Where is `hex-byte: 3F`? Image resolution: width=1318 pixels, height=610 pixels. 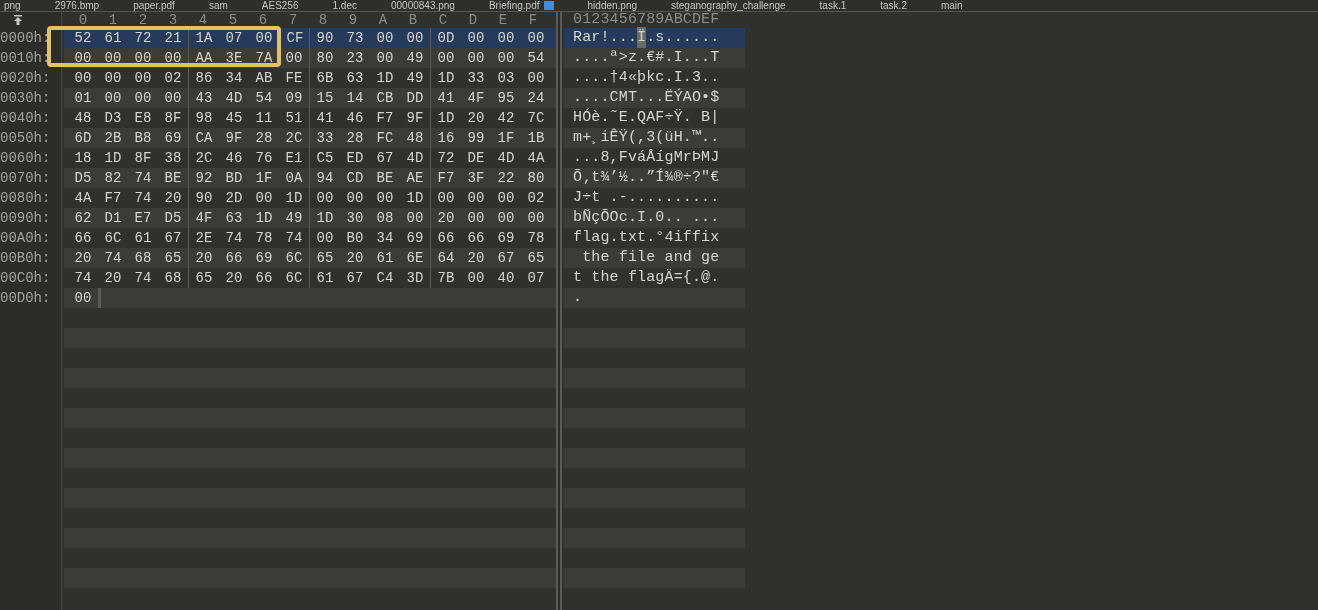
hex-byte: 3F is located at coordinates (476, 178).